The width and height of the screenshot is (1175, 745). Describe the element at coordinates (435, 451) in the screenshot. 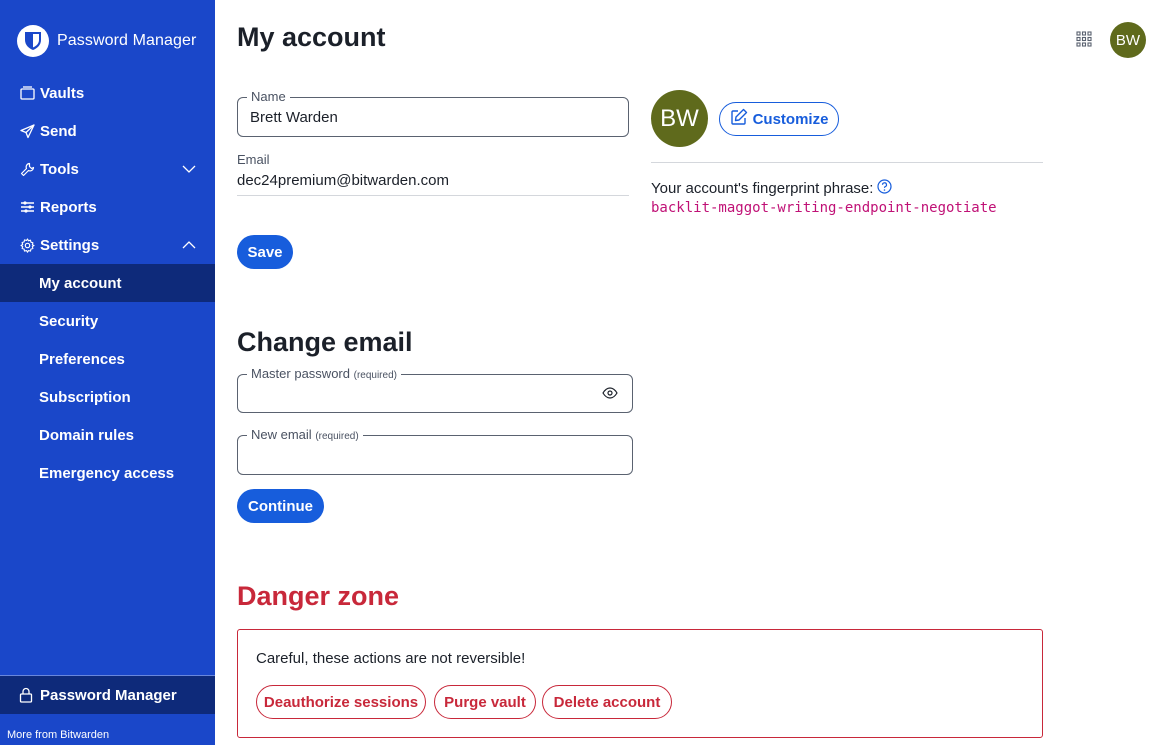

I see `new-email-input: New email (required)` at that location.